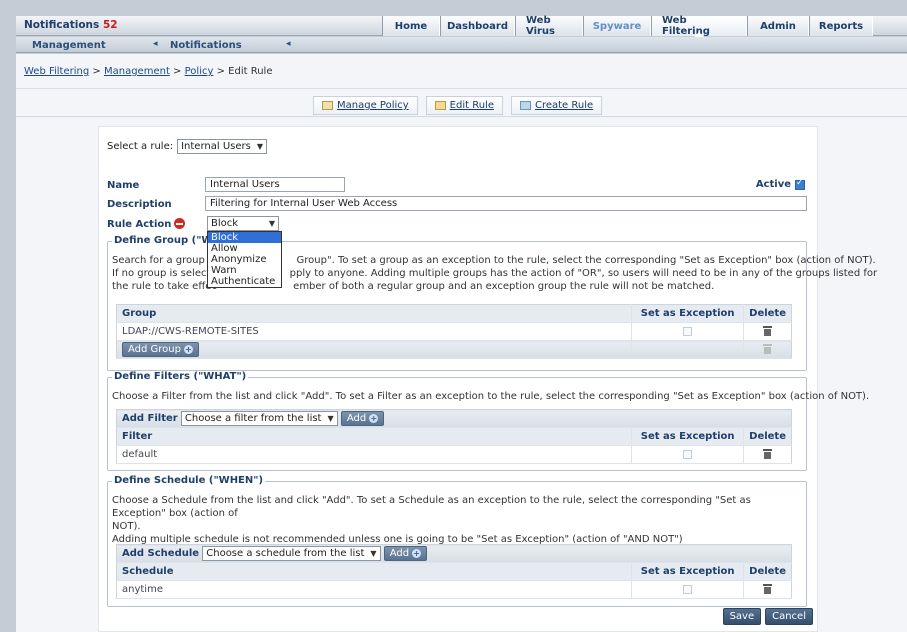  What do you see at coordinates (150, 418) in the screenshot?
I see `add-filter-label: Add Filter` at bounding box center [150, 418].